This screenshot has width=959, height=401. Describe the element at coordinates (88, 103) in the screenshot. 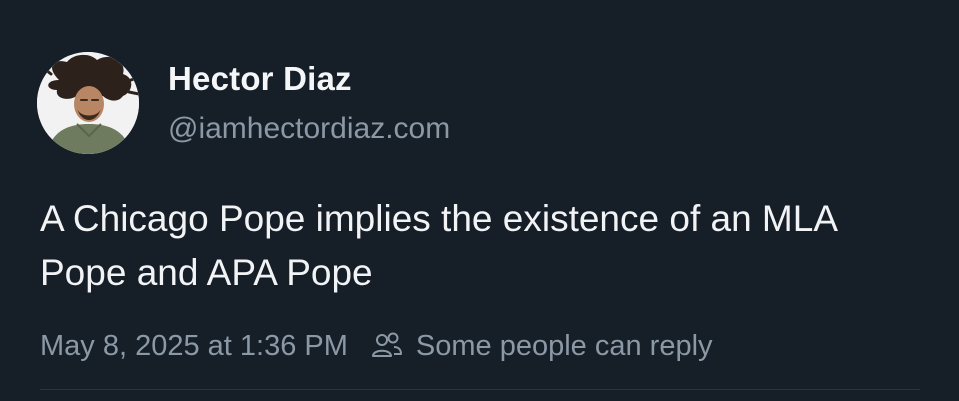

I see `avatar` at that location.